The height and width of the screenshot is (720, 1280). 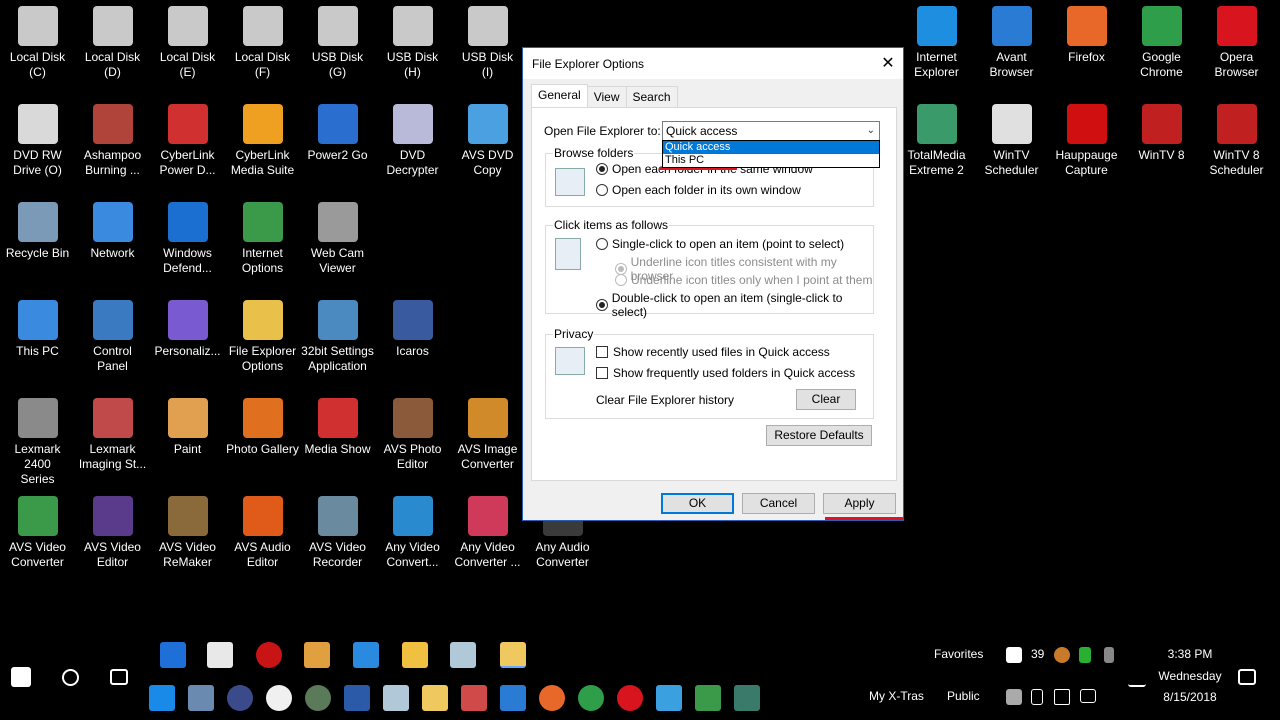 What do you see at coordinates (1190, 697) in the screenshot?
I see `clock-date: 8/15/2018` at bounding box center [1190, 697].